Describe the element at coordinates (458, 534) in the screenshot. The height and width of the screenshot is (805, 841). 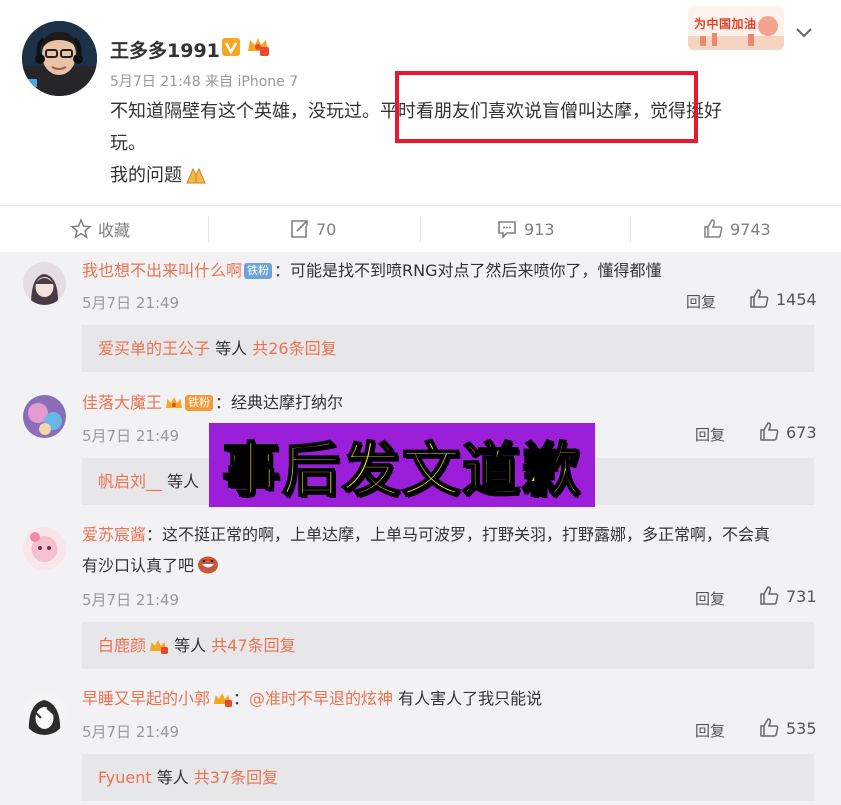
I see `comment-body: ：这不挺正常的啊，上单达摩，上单马可波罗，打野关羽，打野露娜，多正常啊，不会真` at that location.